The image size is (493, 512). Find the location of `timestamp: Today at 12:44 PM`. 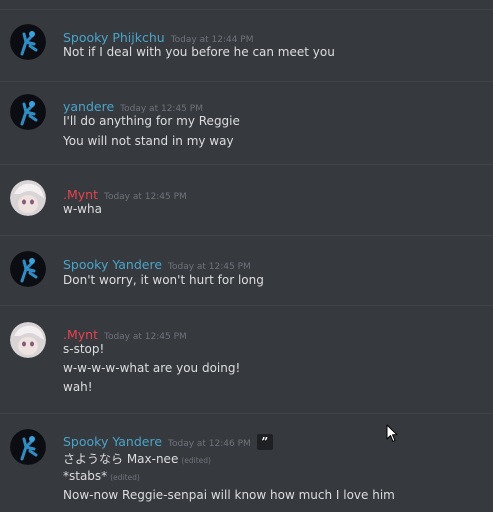

timestamp: Today at 12:44 PM is located at coordinates (212, 40).